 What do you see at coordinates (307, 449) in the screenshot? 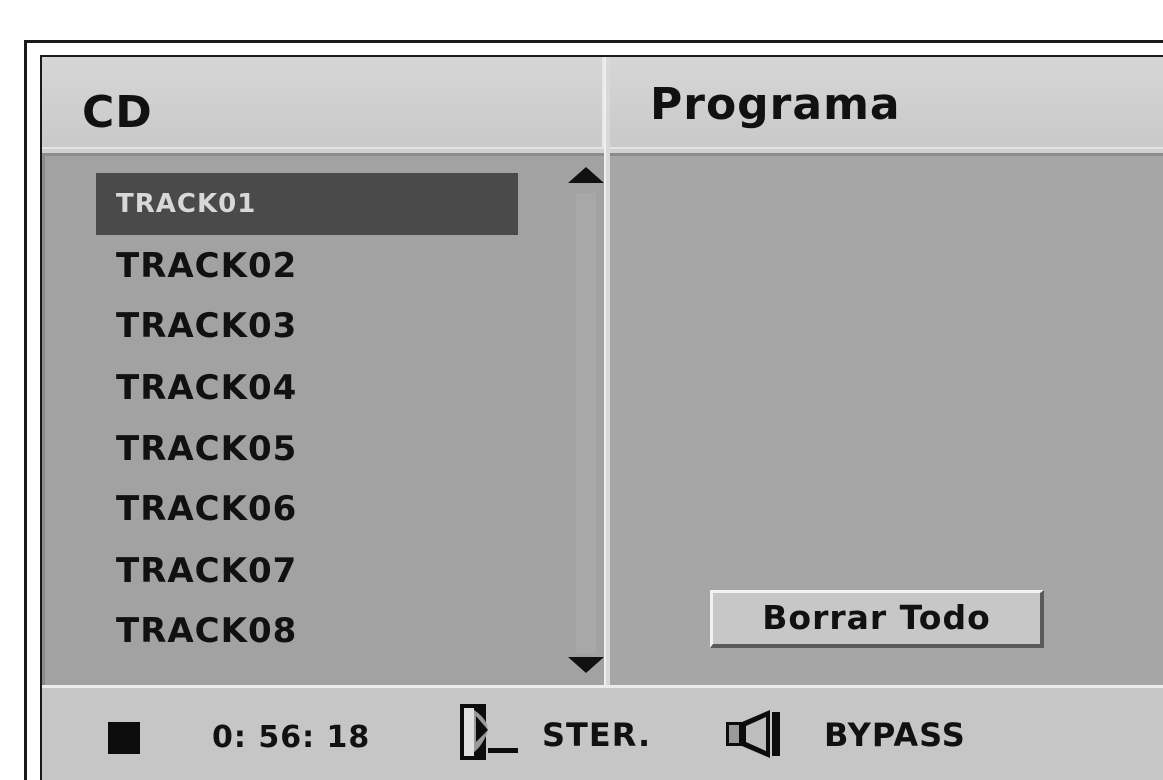
I see `track-item: TRACK05` at bounding box center [307, 449].